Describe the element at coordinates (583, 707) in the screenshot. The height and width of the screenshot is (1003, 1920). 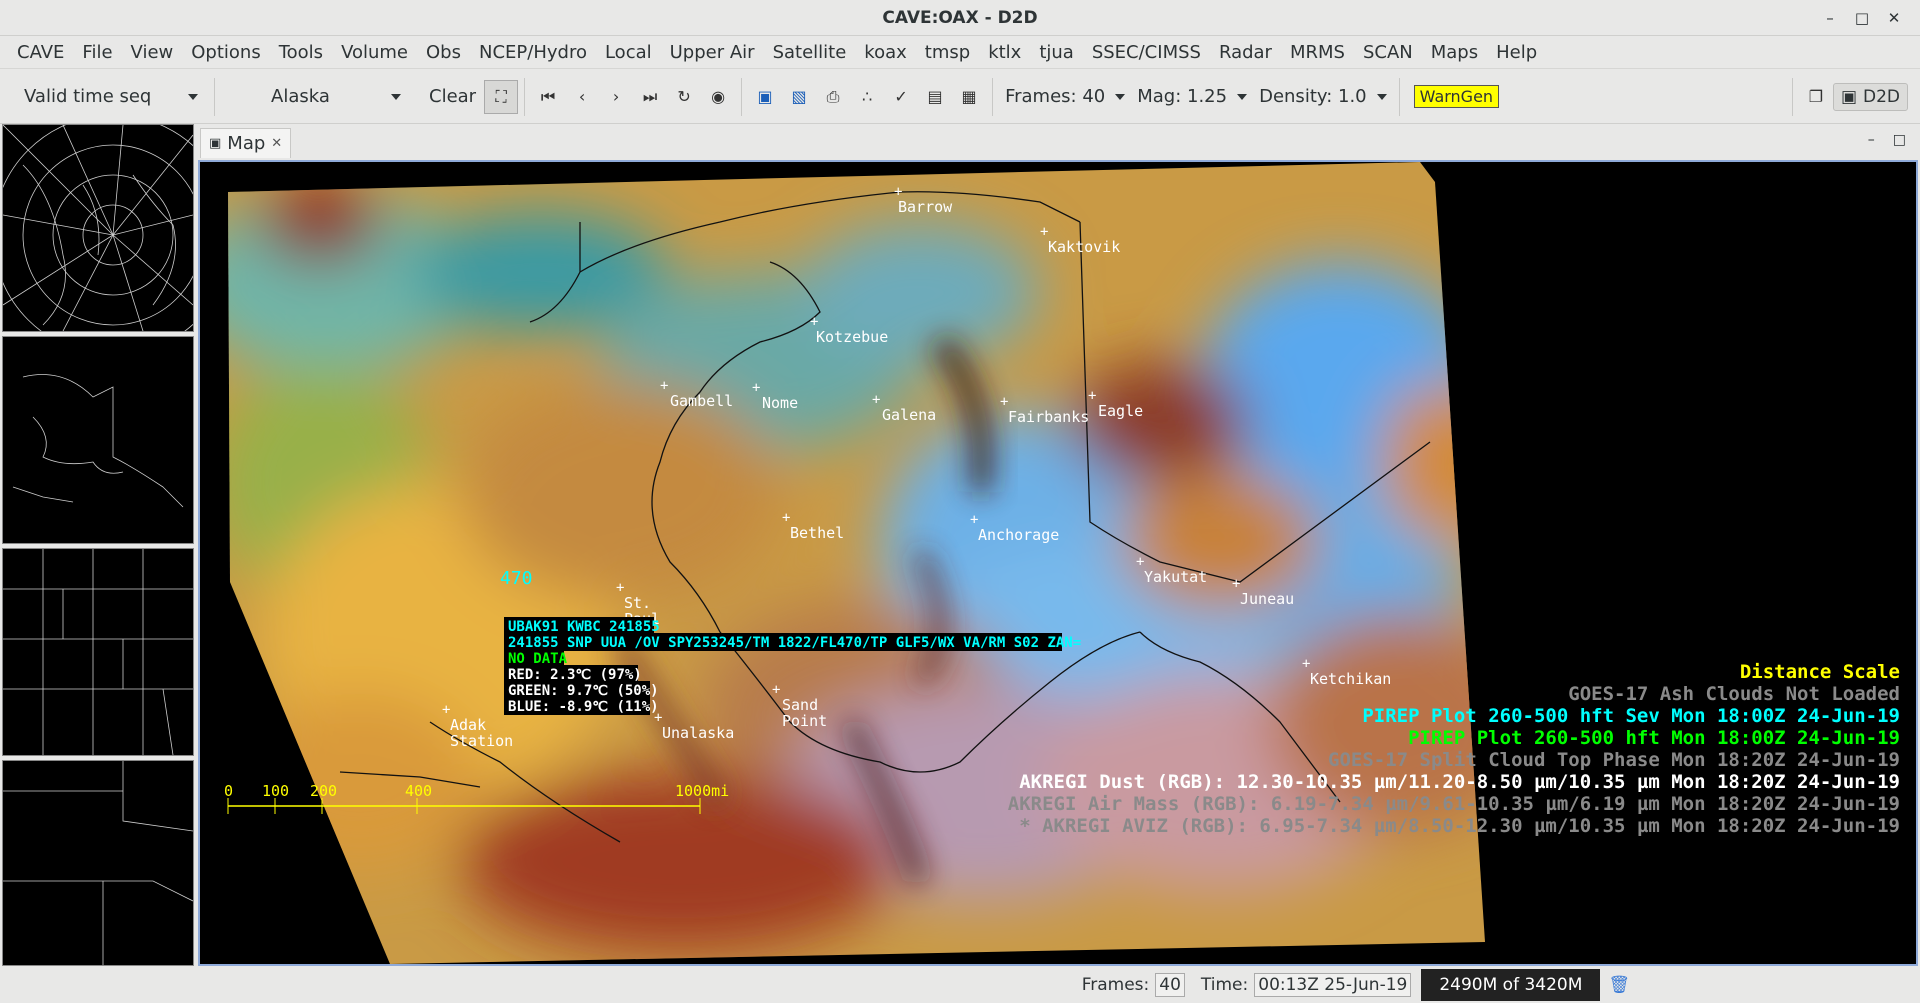
I see `readout-blue: BLUE: -8.9℃ (11%)` at that location.